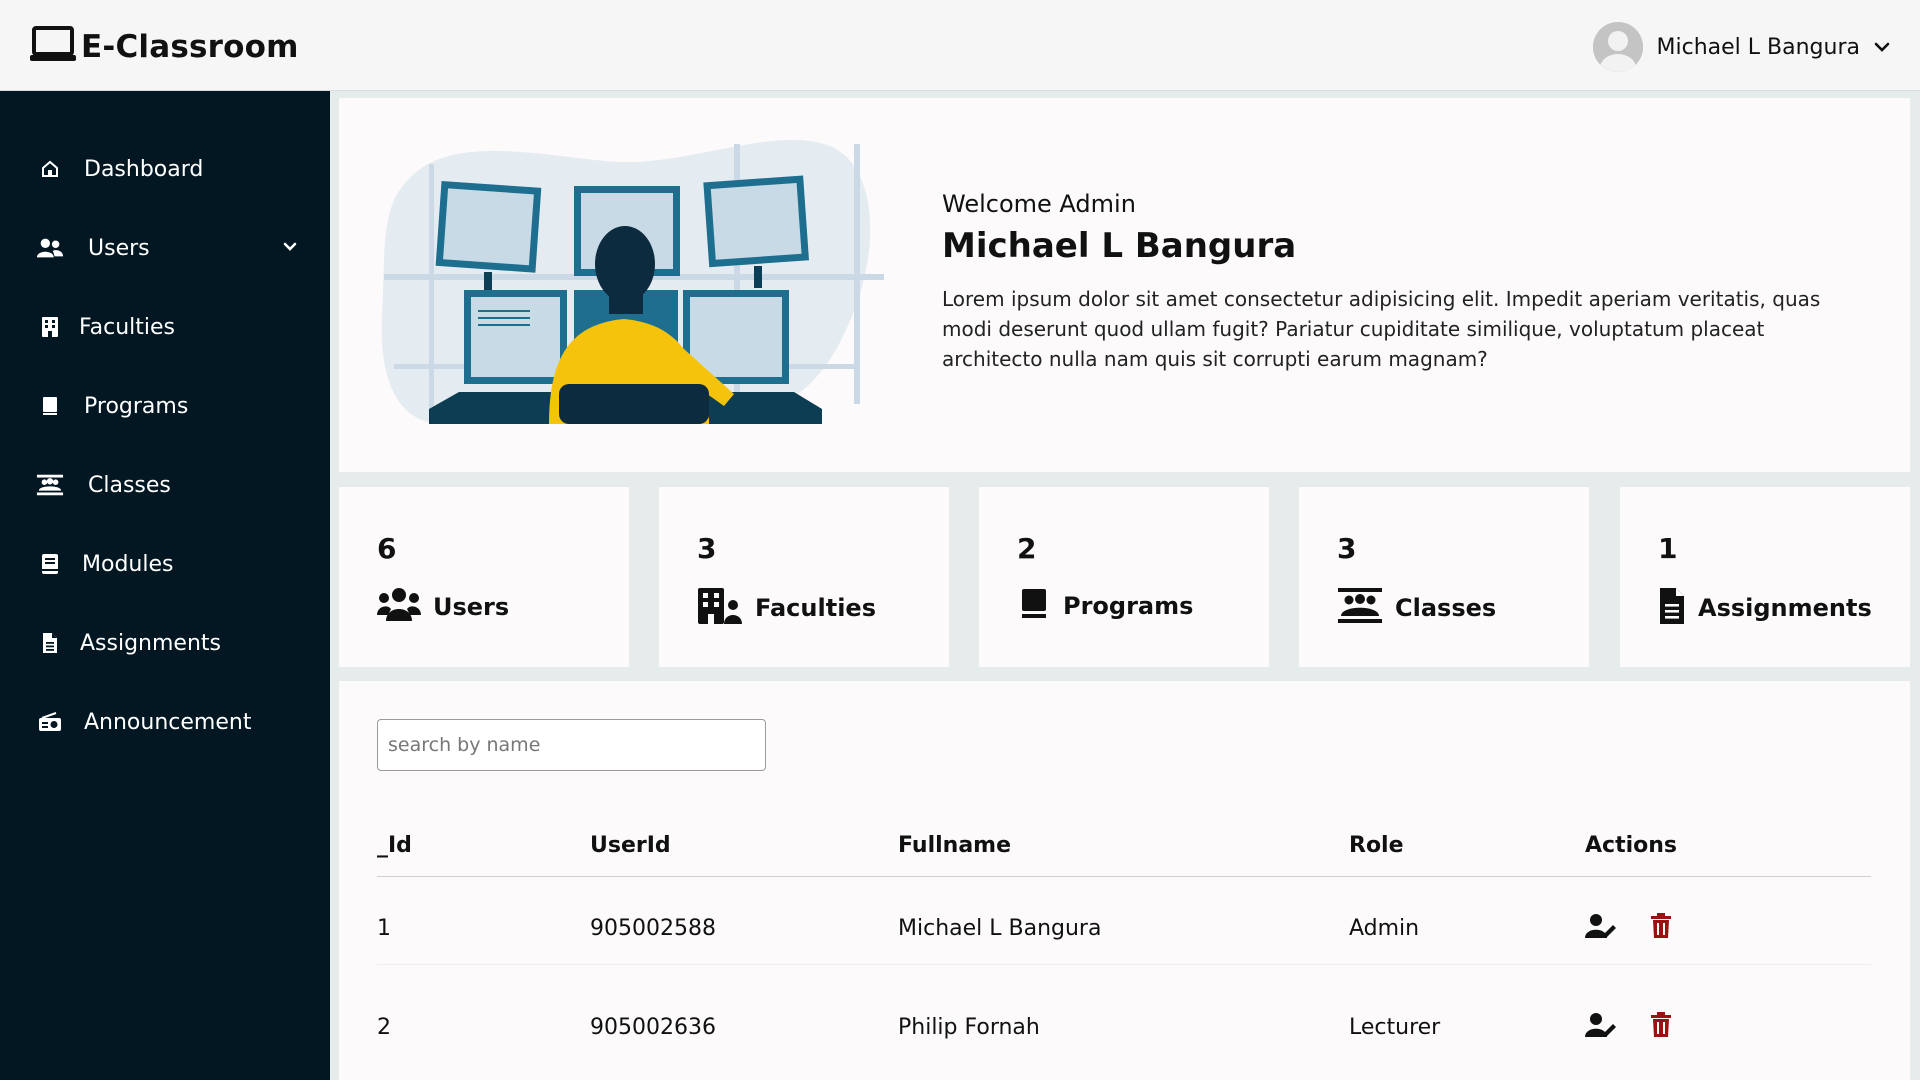 The height and width of the screenshot is (1080, 1920). I want to click on stat-label: Classes, so click(1446, 608).